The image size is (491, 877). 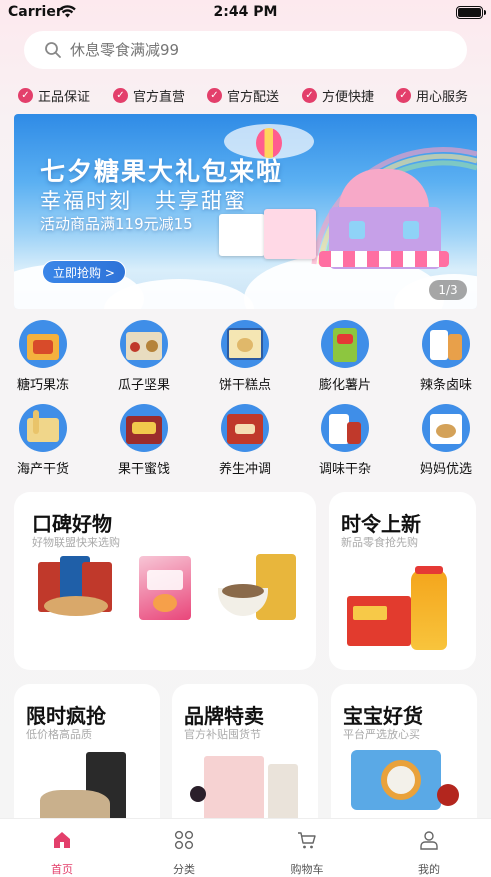 I want to click on category-label: 饼干糕点, so click(x=244, y=385).